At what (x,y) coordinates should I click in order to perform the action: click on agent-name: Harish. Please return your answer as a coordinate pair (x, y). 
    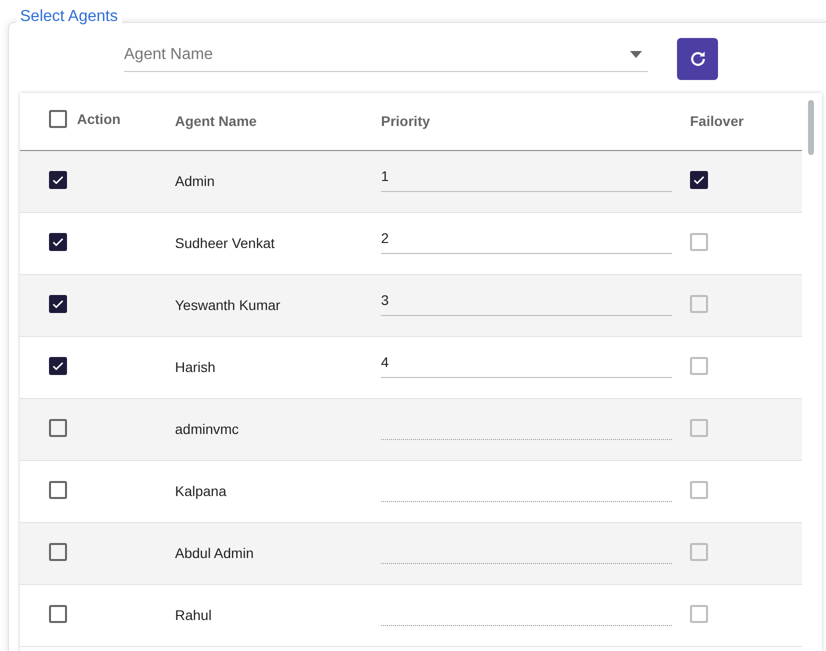
    Looking at the image, I should click on (195, 367).